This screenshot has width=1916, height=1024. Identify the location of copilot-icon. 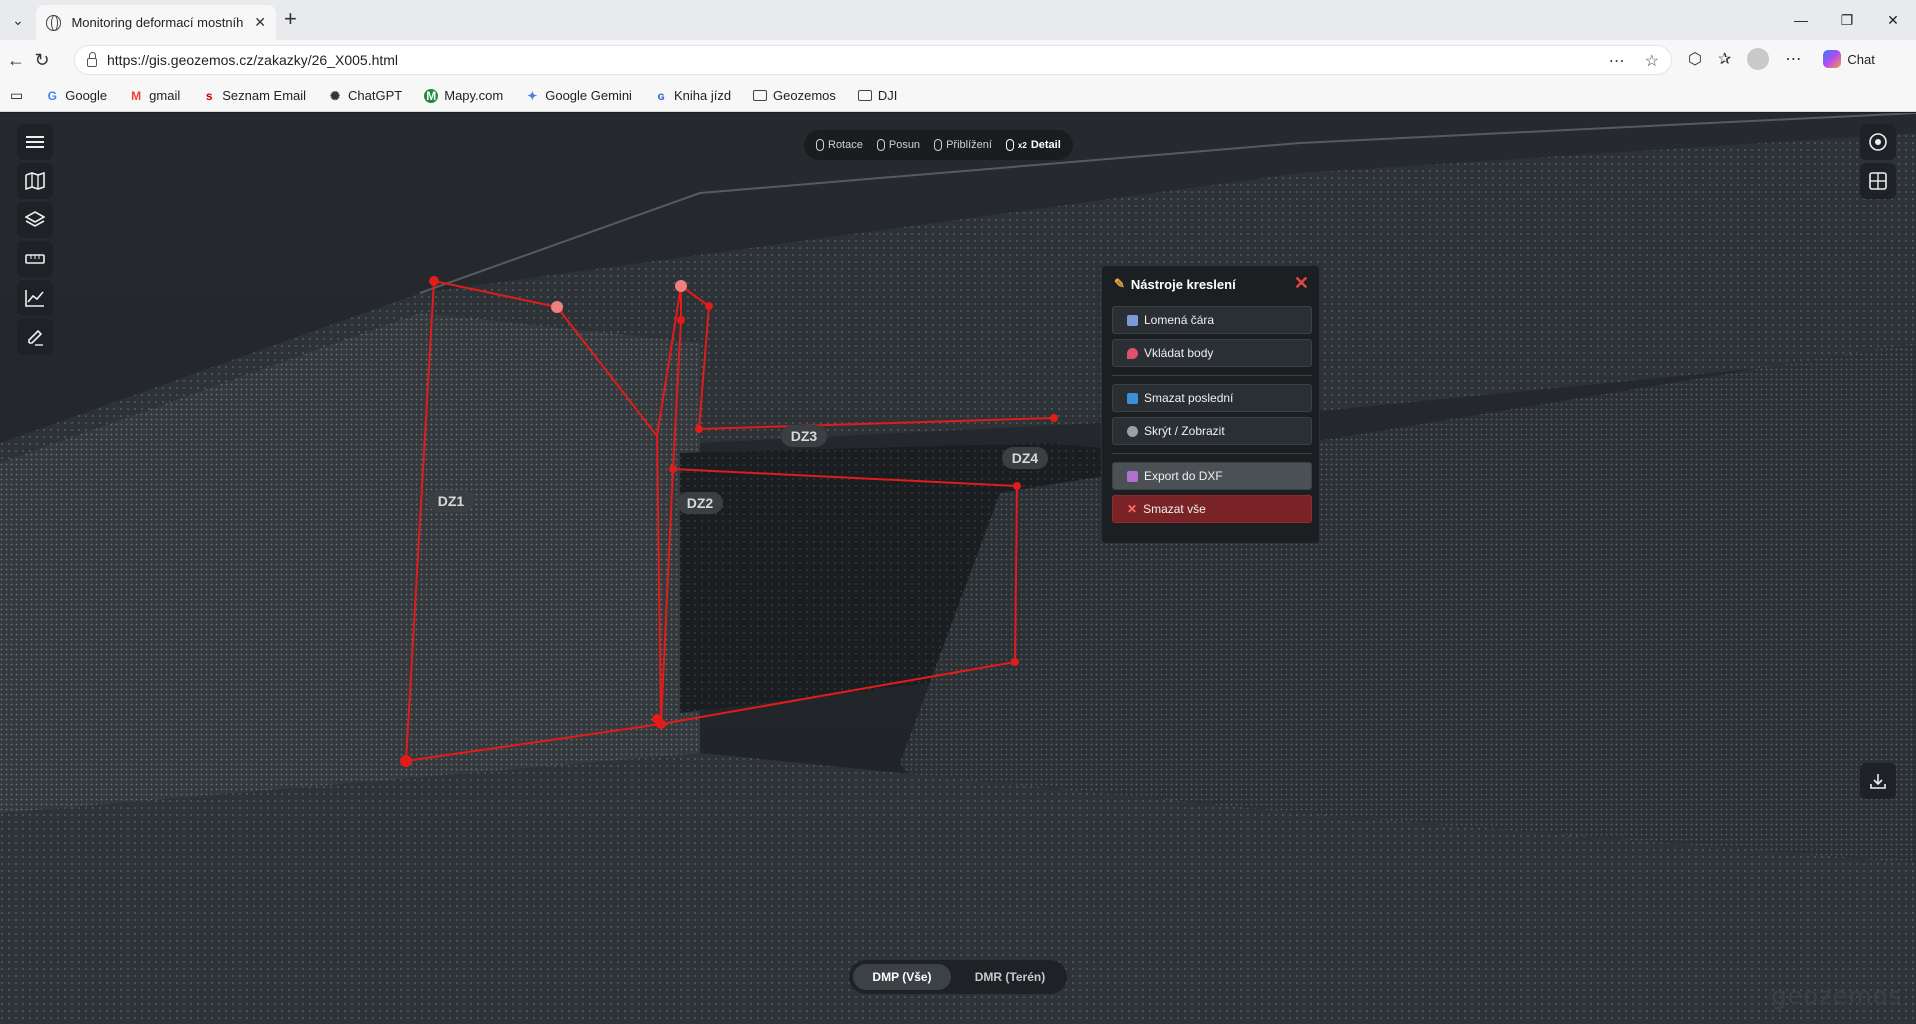
(1832, 59).